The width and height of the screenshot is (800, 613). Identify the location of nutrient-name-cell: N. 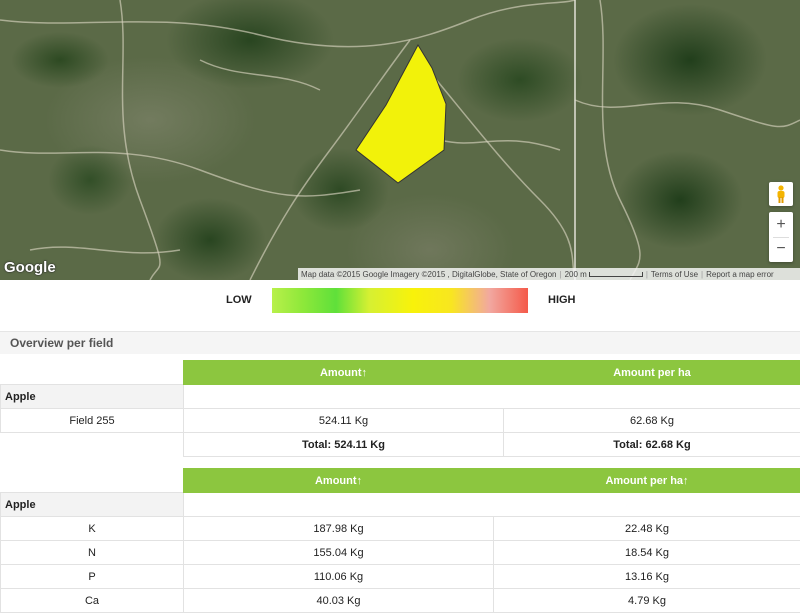
(92, 553).